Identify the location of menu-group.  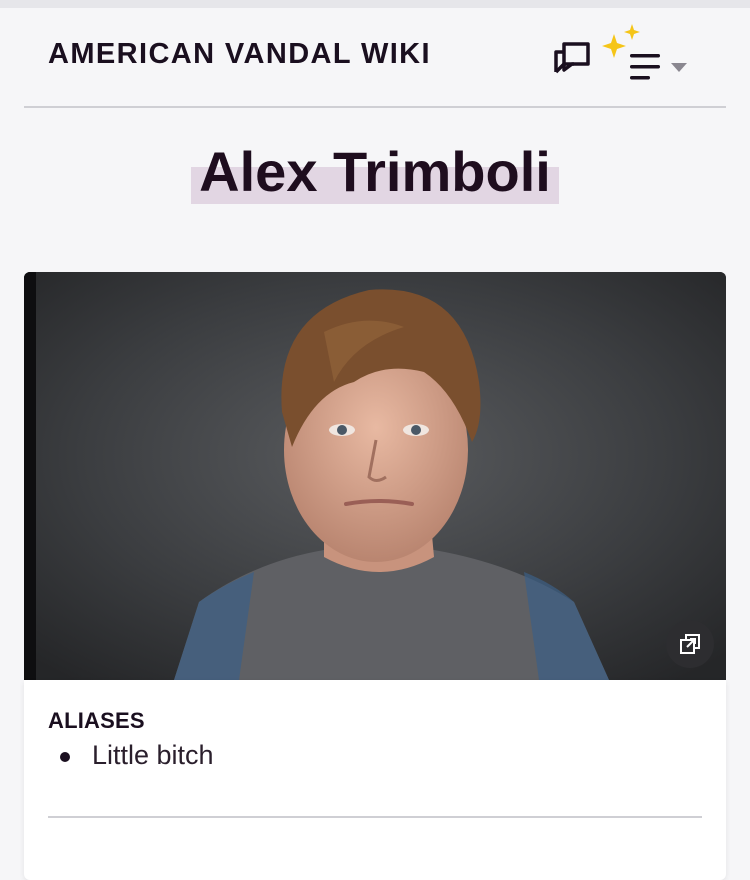
(646, 51).